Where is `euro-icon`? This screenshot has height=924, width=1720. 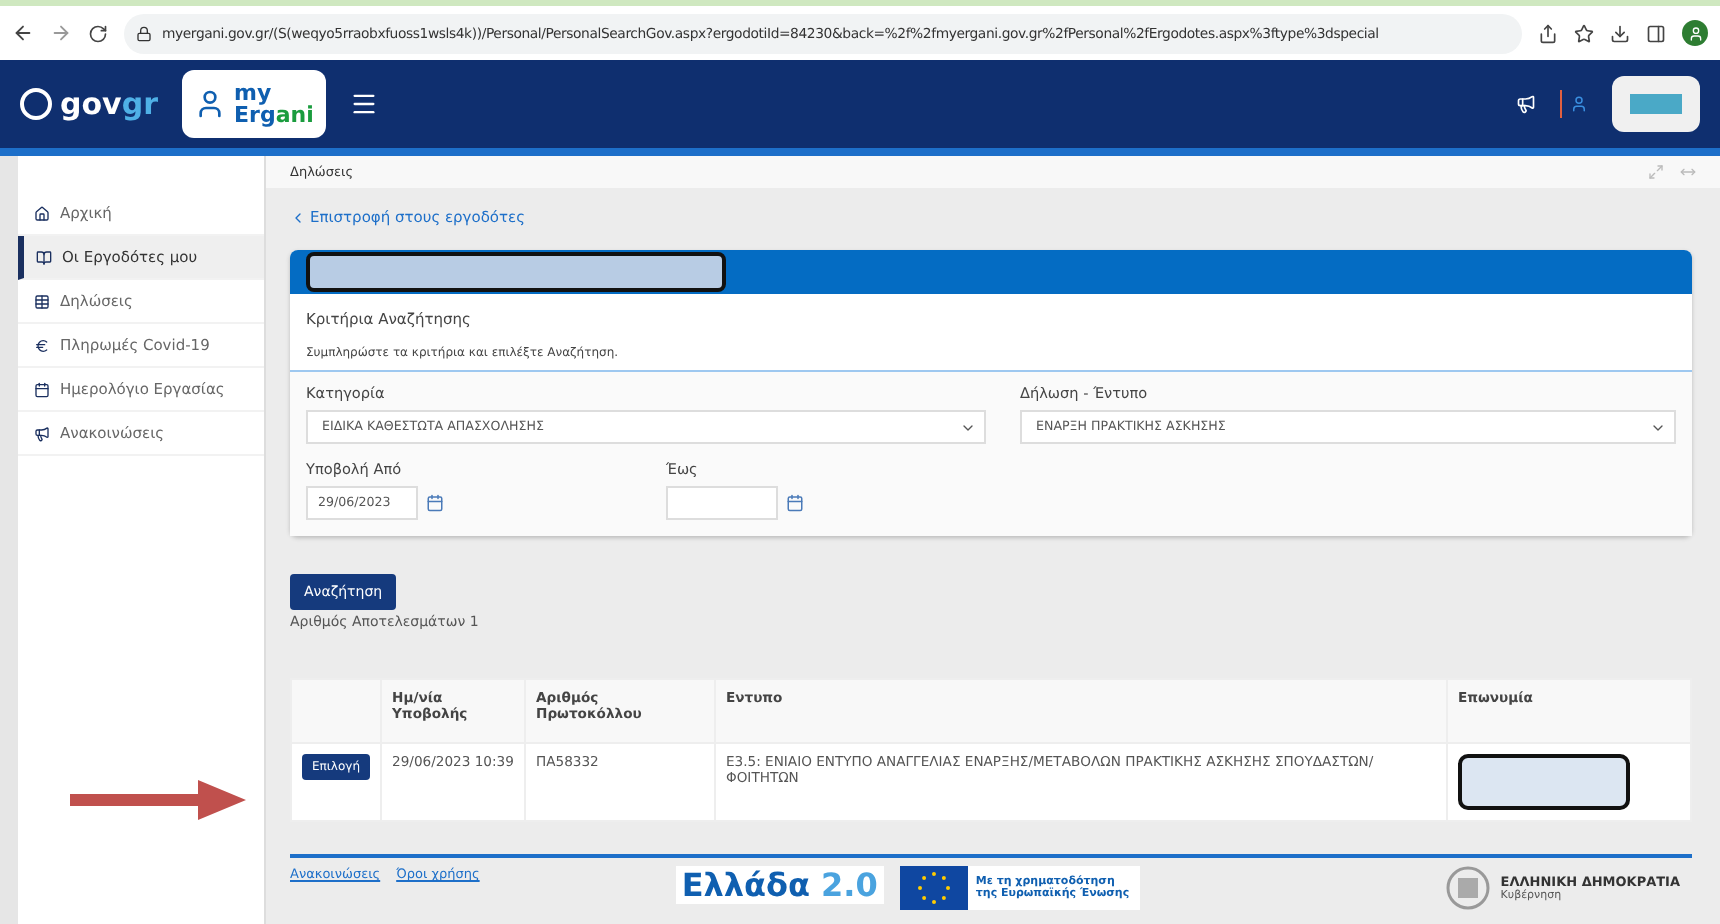 euro-icon is located at coordinates (42, 345).